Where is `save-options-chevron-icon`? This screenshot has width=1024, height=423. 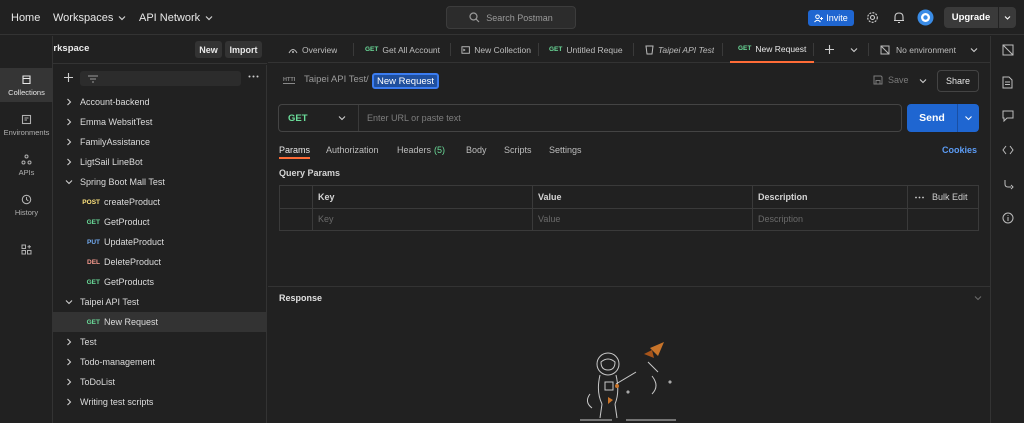
save-options-chevron-icon is located at coordinates (923, 81).